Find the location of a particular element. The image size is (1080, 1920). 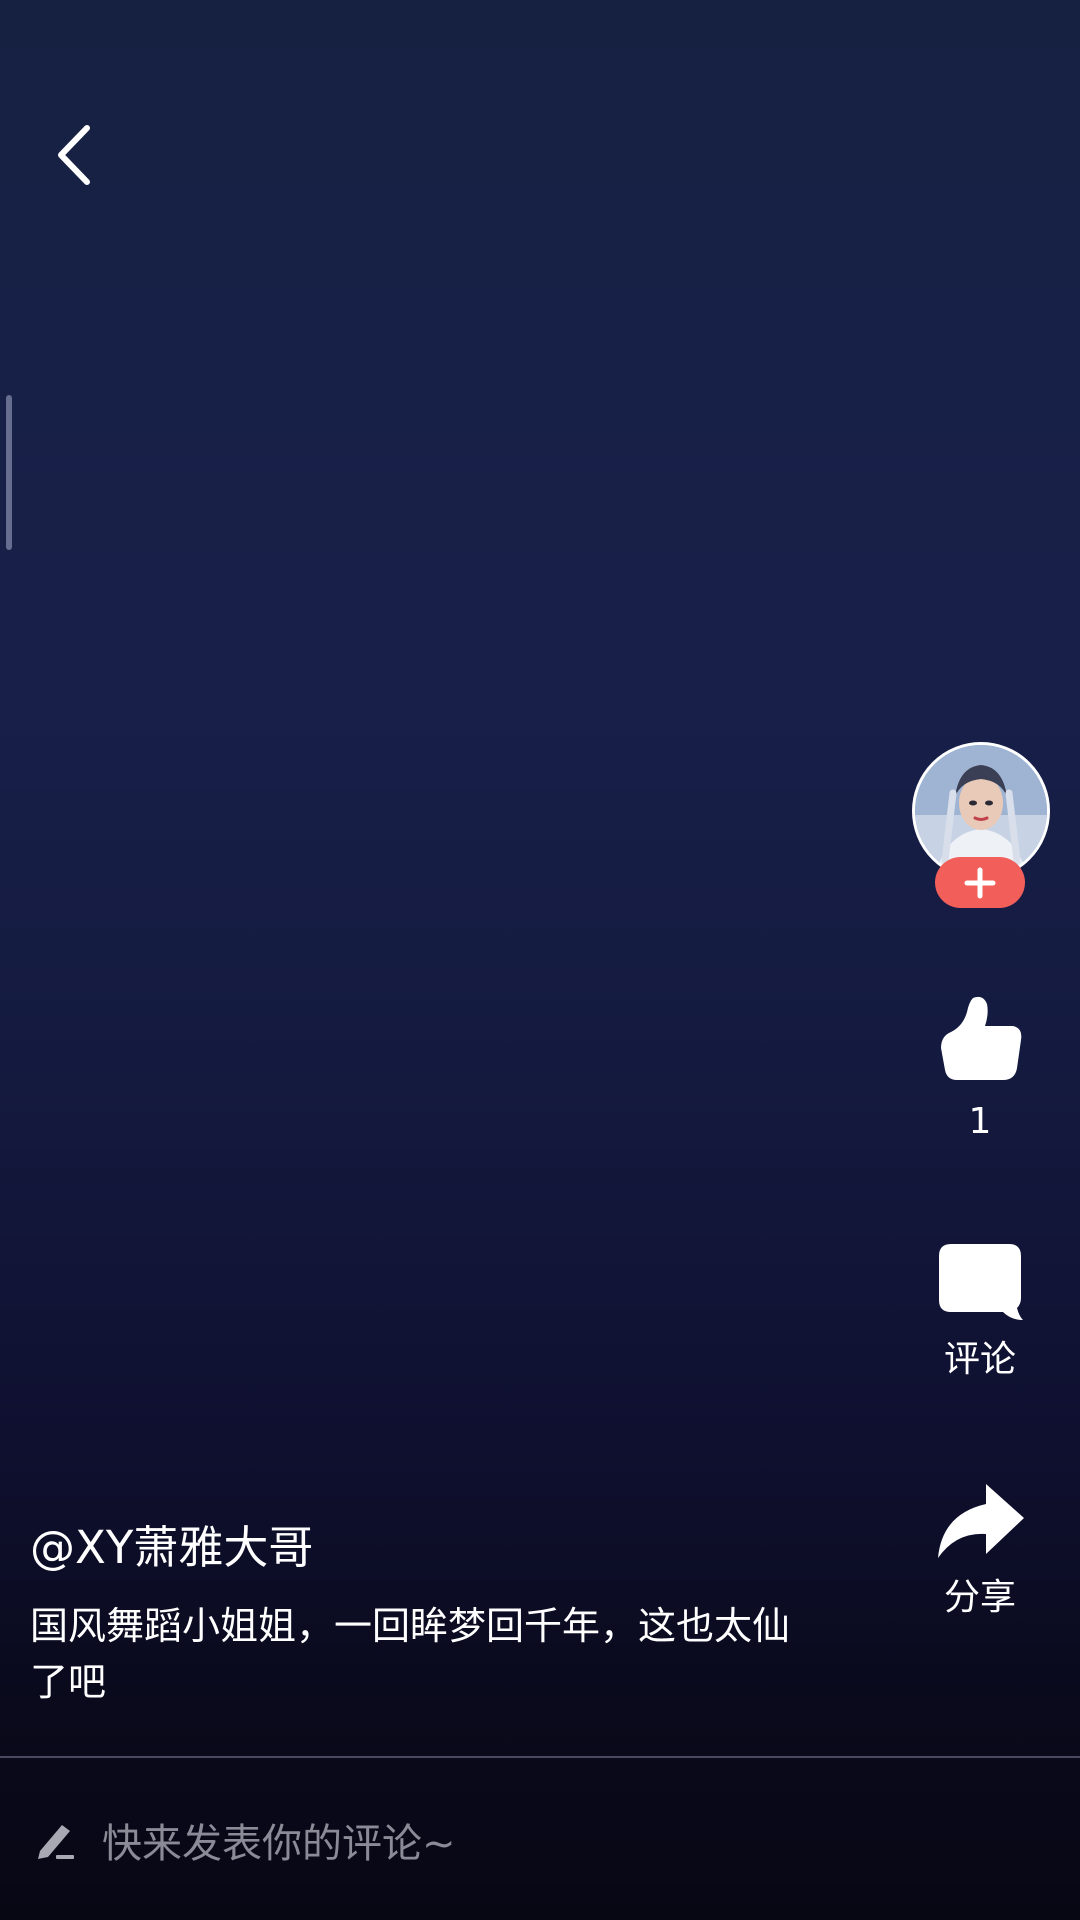

thumbs-up-icon is located at coordinates (981, 1038).